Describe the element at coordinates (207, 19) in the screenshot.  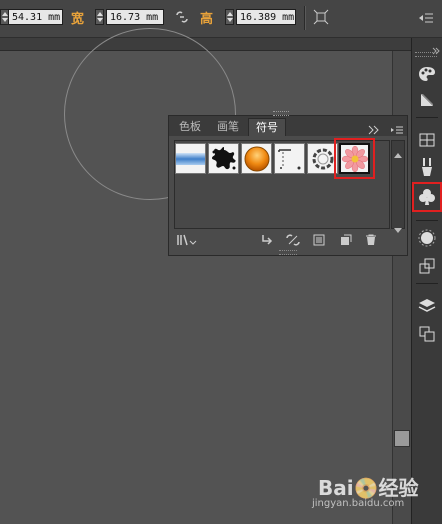
I see `height-label: 高` at that location.